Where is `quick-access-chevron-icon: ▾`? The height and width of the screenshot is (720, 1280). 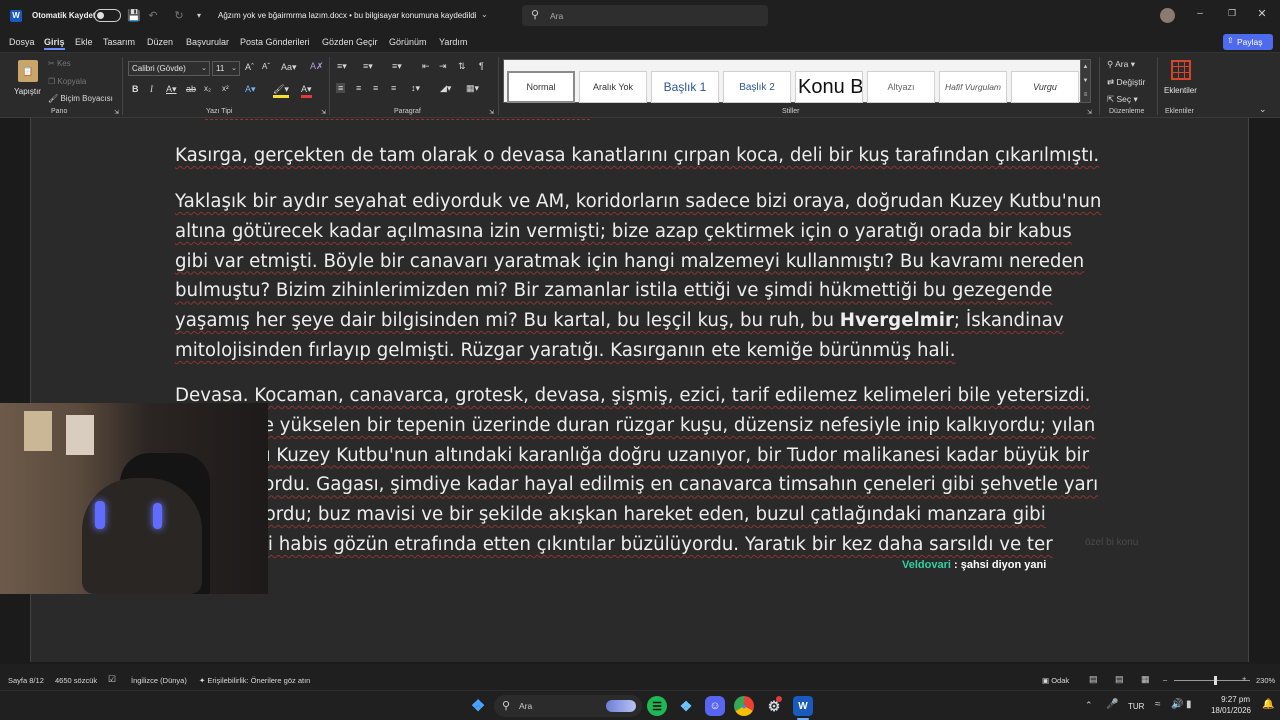
quick-access-chevron-icon: ▾ is located at coordinates (199, 15).